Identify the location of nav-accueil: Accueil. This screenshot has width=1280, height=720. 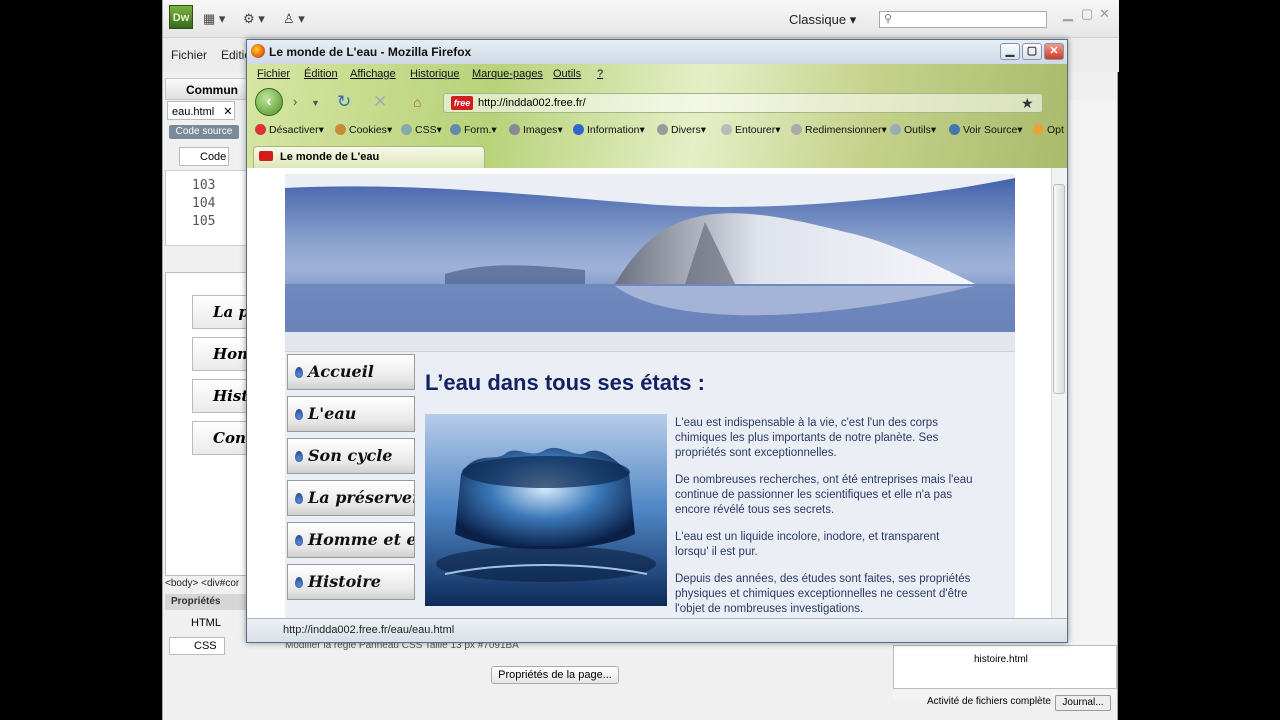
(351, 372).